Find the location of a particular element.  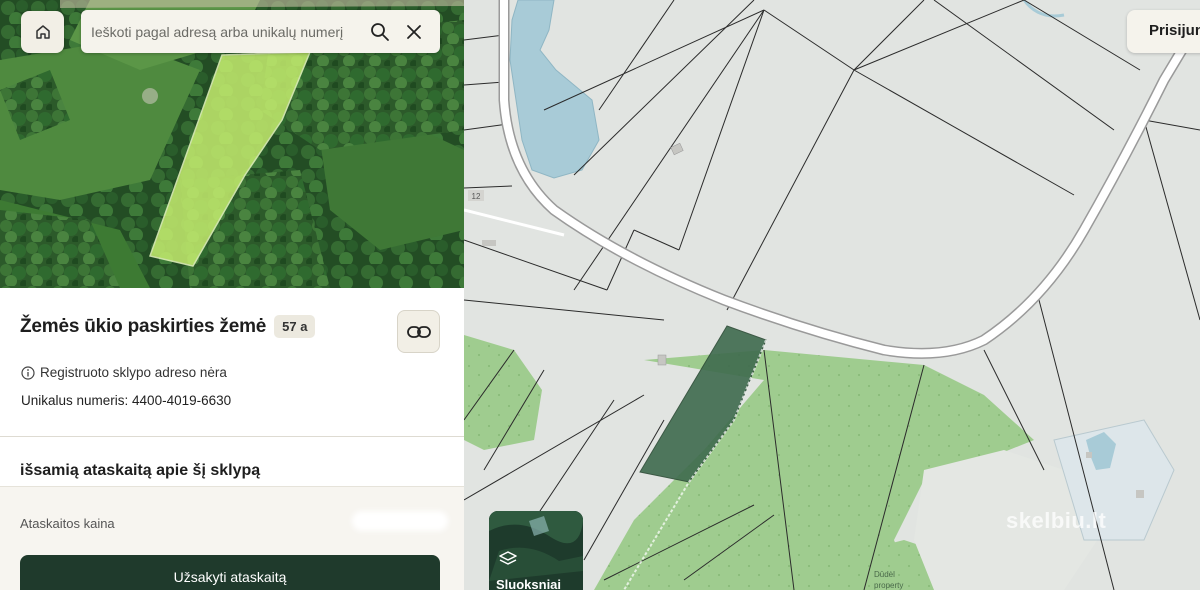

divider is located at coordinates (232, 436).